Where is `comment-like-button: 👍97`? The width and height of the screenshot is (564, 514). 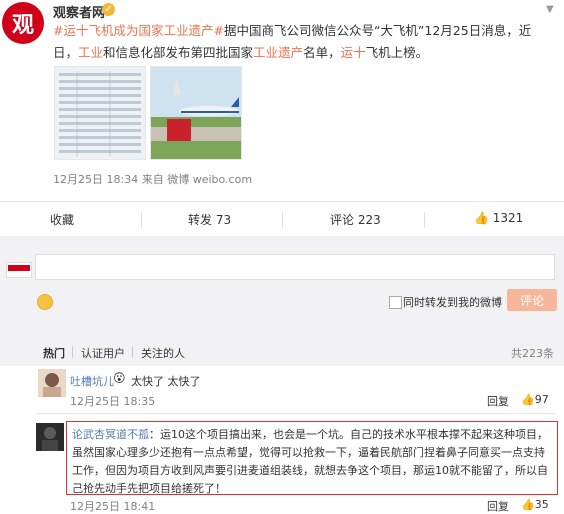 comment-like-button: 👍97 is located at coordinates (535, 399).